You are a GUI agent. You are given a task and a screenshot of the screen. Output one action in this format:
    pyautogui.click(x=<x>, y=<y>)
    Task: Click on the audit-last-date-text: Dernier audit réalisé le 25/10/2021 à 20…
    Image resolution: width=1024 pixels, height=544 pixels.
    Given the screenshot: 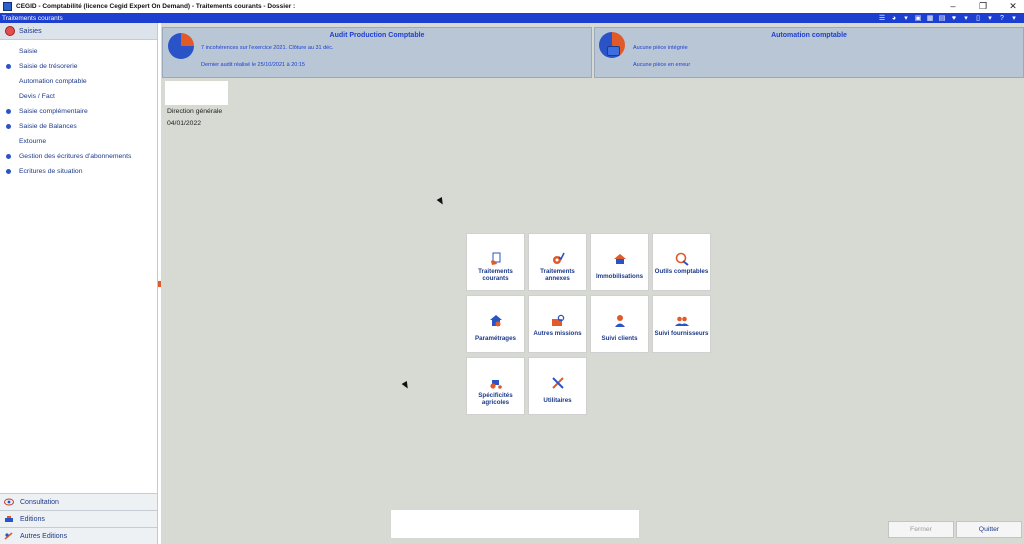 What is the action you would take?
    pyautogui.click(x=253, y=65)
    